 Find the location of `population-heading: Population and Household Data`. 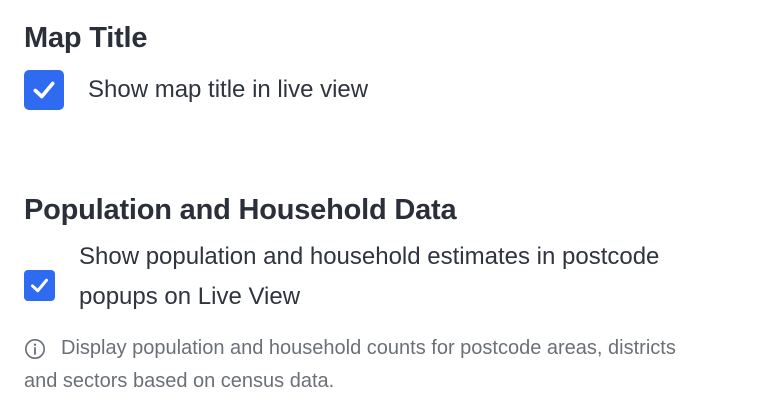

population-heading: Population and Household Data is located at coordinates (240, 210).